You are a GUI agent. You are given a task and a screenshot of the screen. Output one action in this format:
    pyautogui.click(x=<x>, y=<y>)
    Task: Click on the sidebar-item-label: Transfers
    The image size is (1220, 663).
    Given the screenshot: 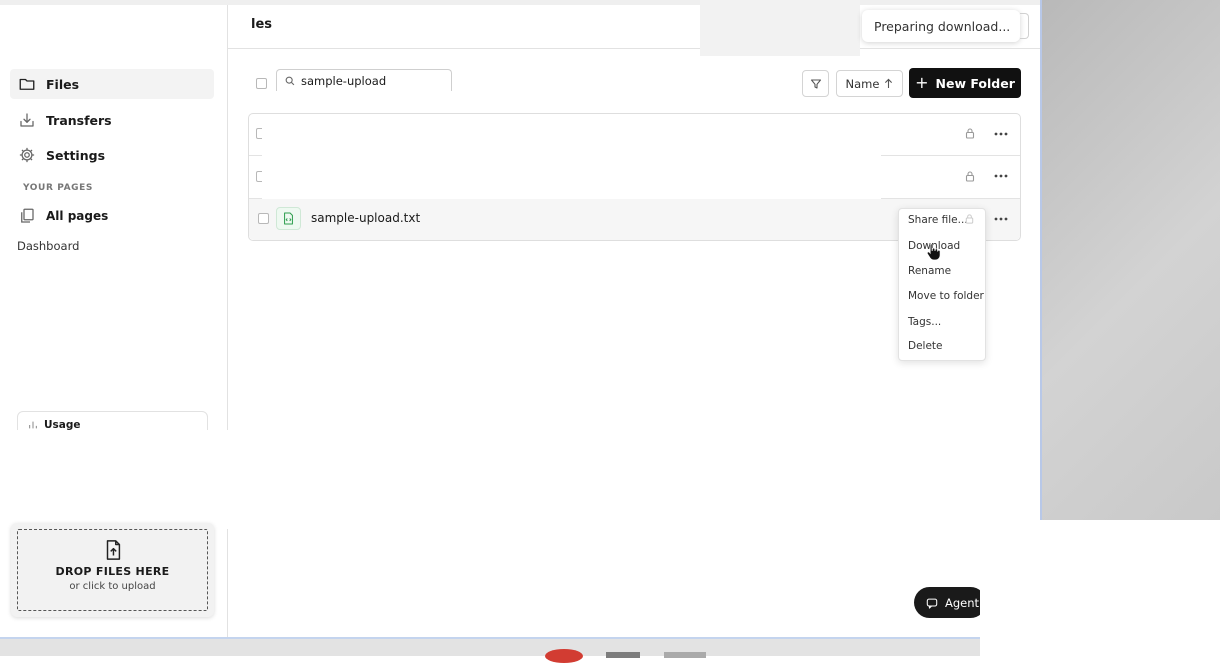 What is the action you would take?
    pyautogui.click(x=79, y=120)
    